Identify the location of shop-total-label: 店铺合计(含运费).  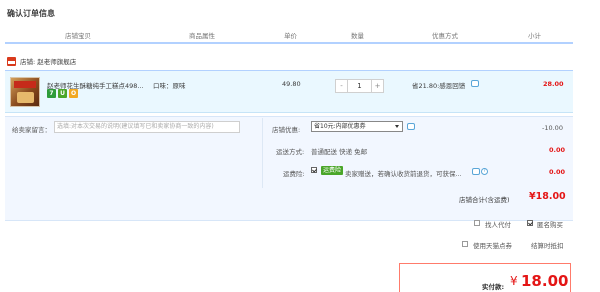
(484, 200).